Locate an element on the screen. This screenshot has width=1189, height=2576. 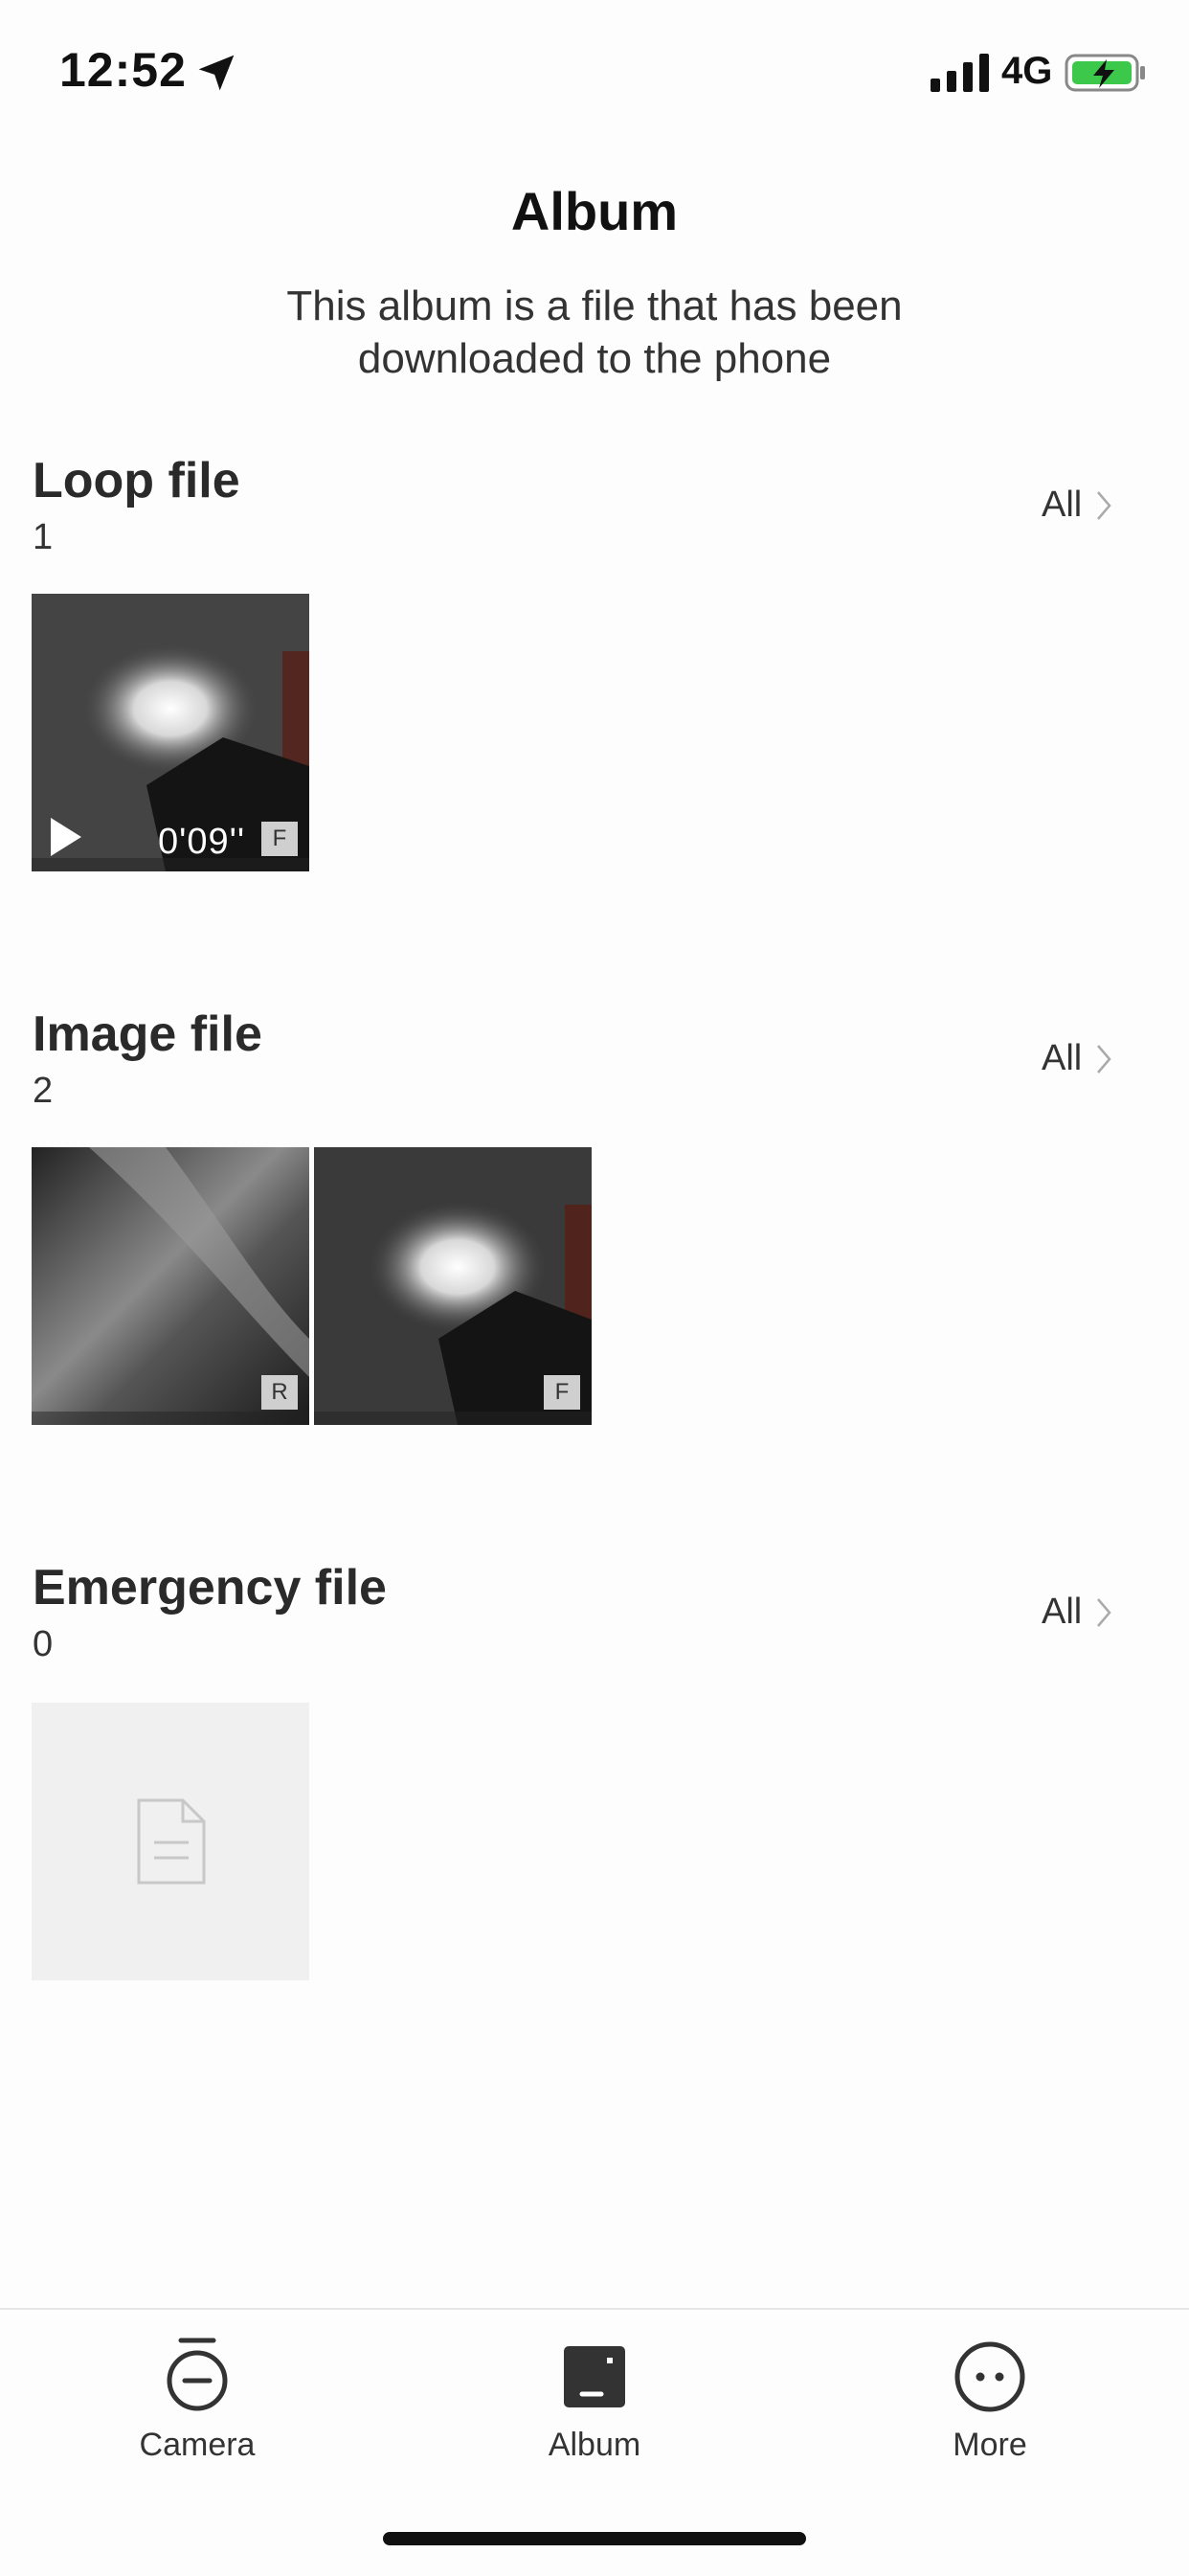
image-all-link: All is located at coordinates (1077, 1058).